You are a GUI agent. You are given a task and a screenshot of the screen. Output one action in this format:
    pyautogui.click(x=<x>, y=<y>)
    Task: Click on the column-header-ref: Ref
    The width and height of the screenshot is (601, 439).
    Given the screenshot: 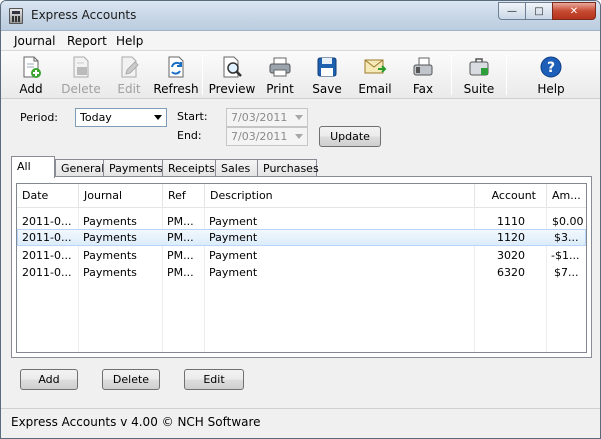 What is the action you would take?
    pyautogui.click(x=184, y=196)
    